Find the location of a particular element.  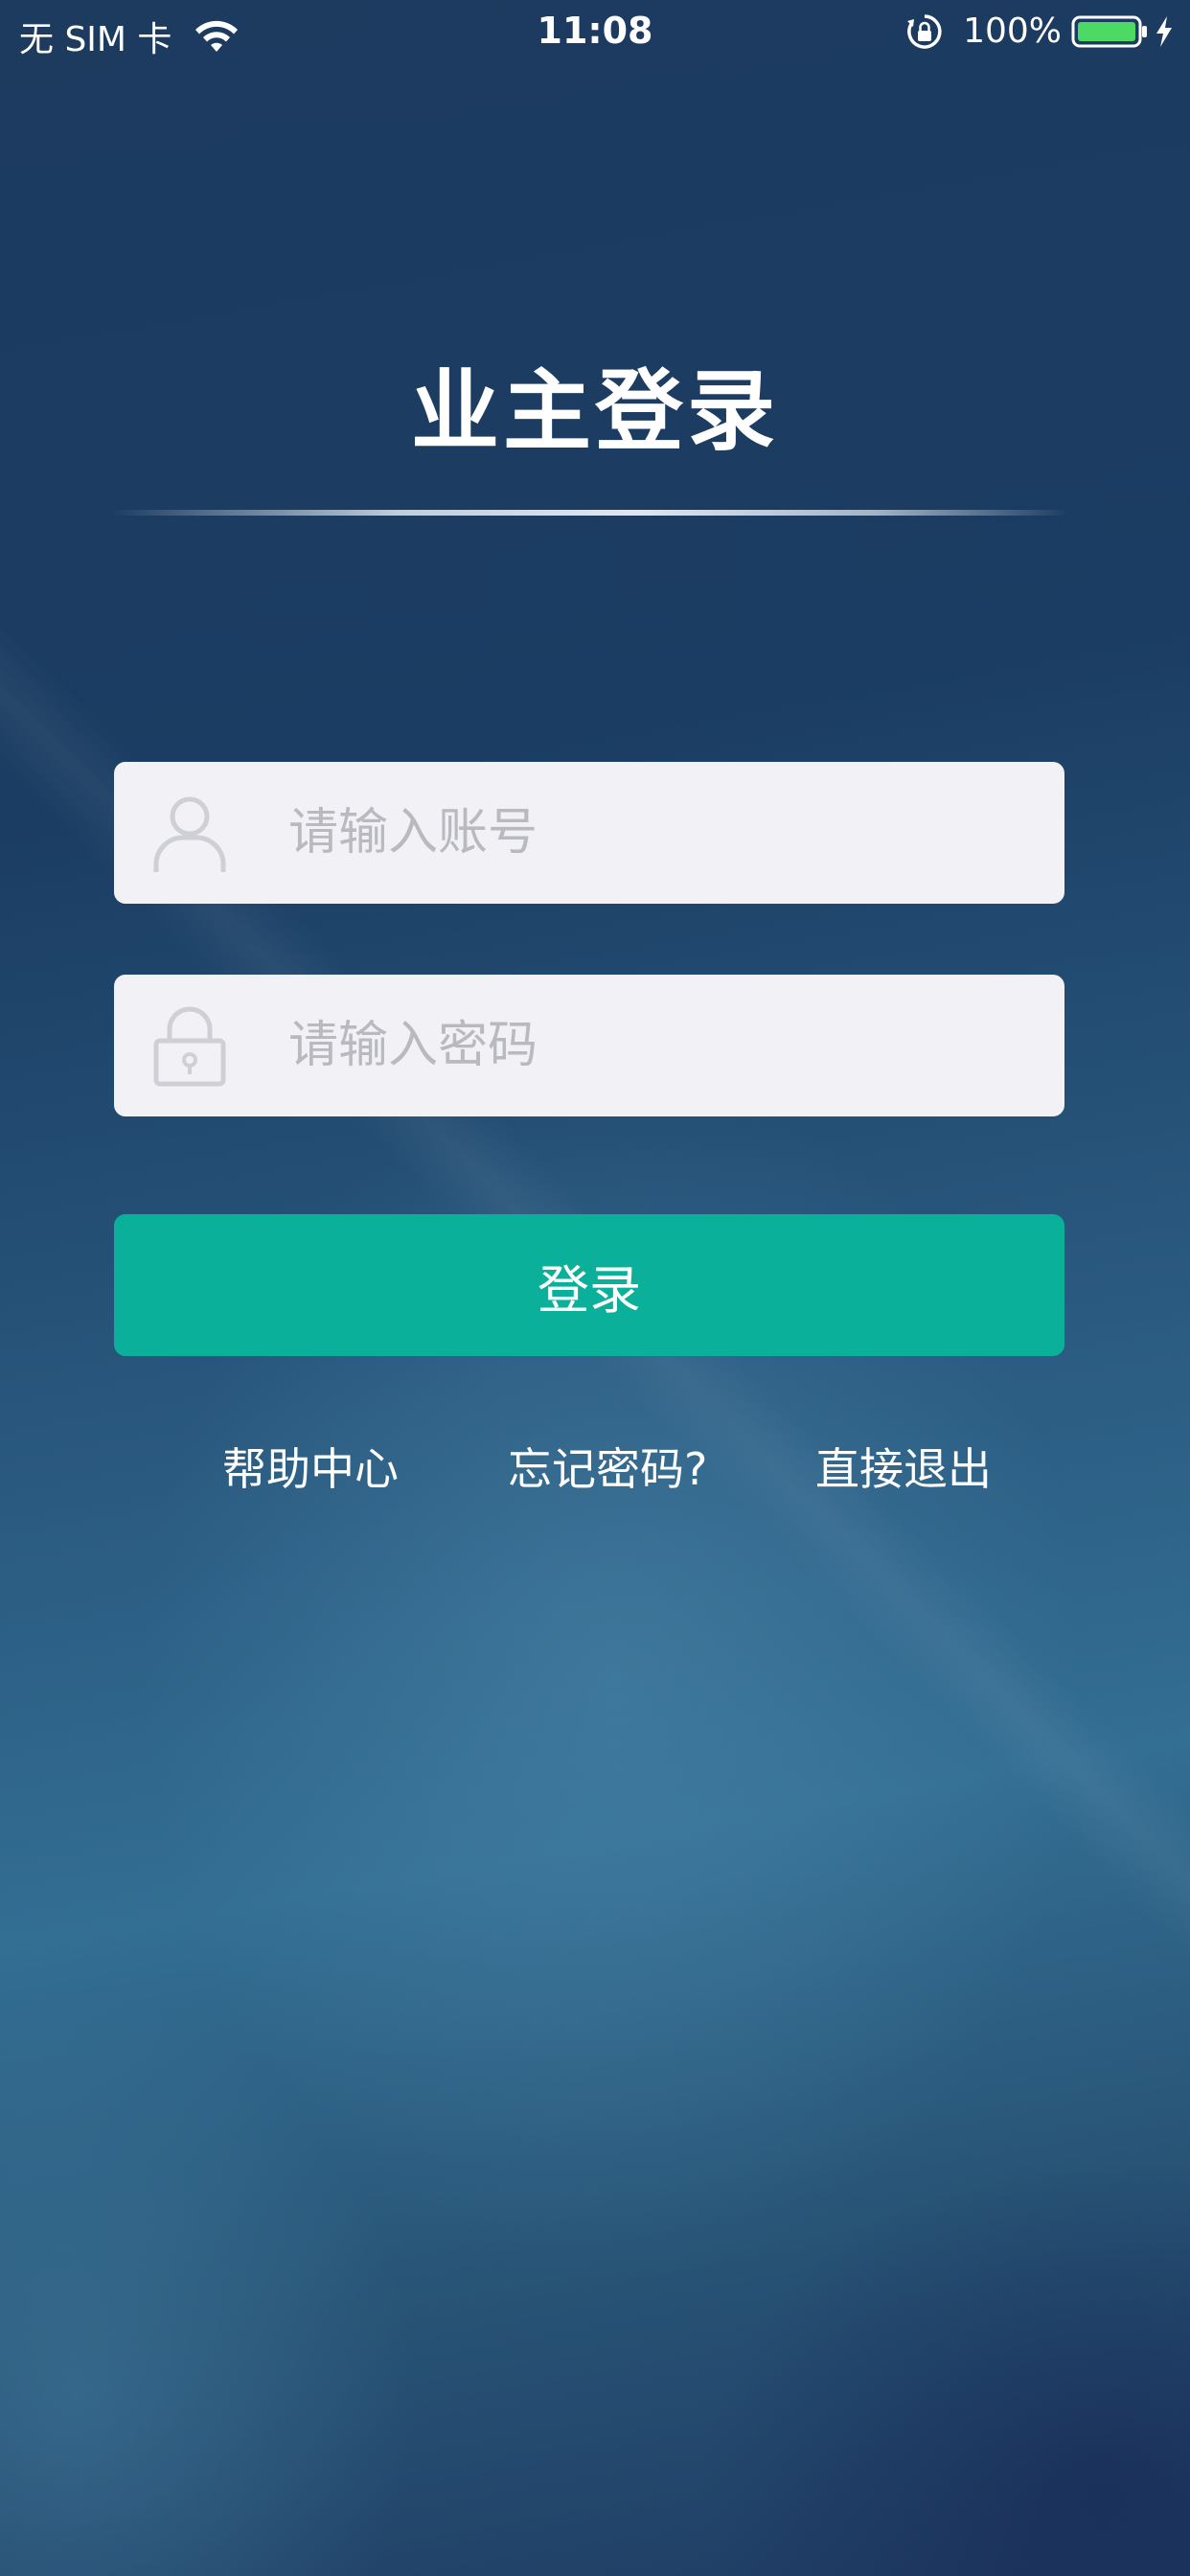

login-button: 登录 is located at coordinates (589, 1285).